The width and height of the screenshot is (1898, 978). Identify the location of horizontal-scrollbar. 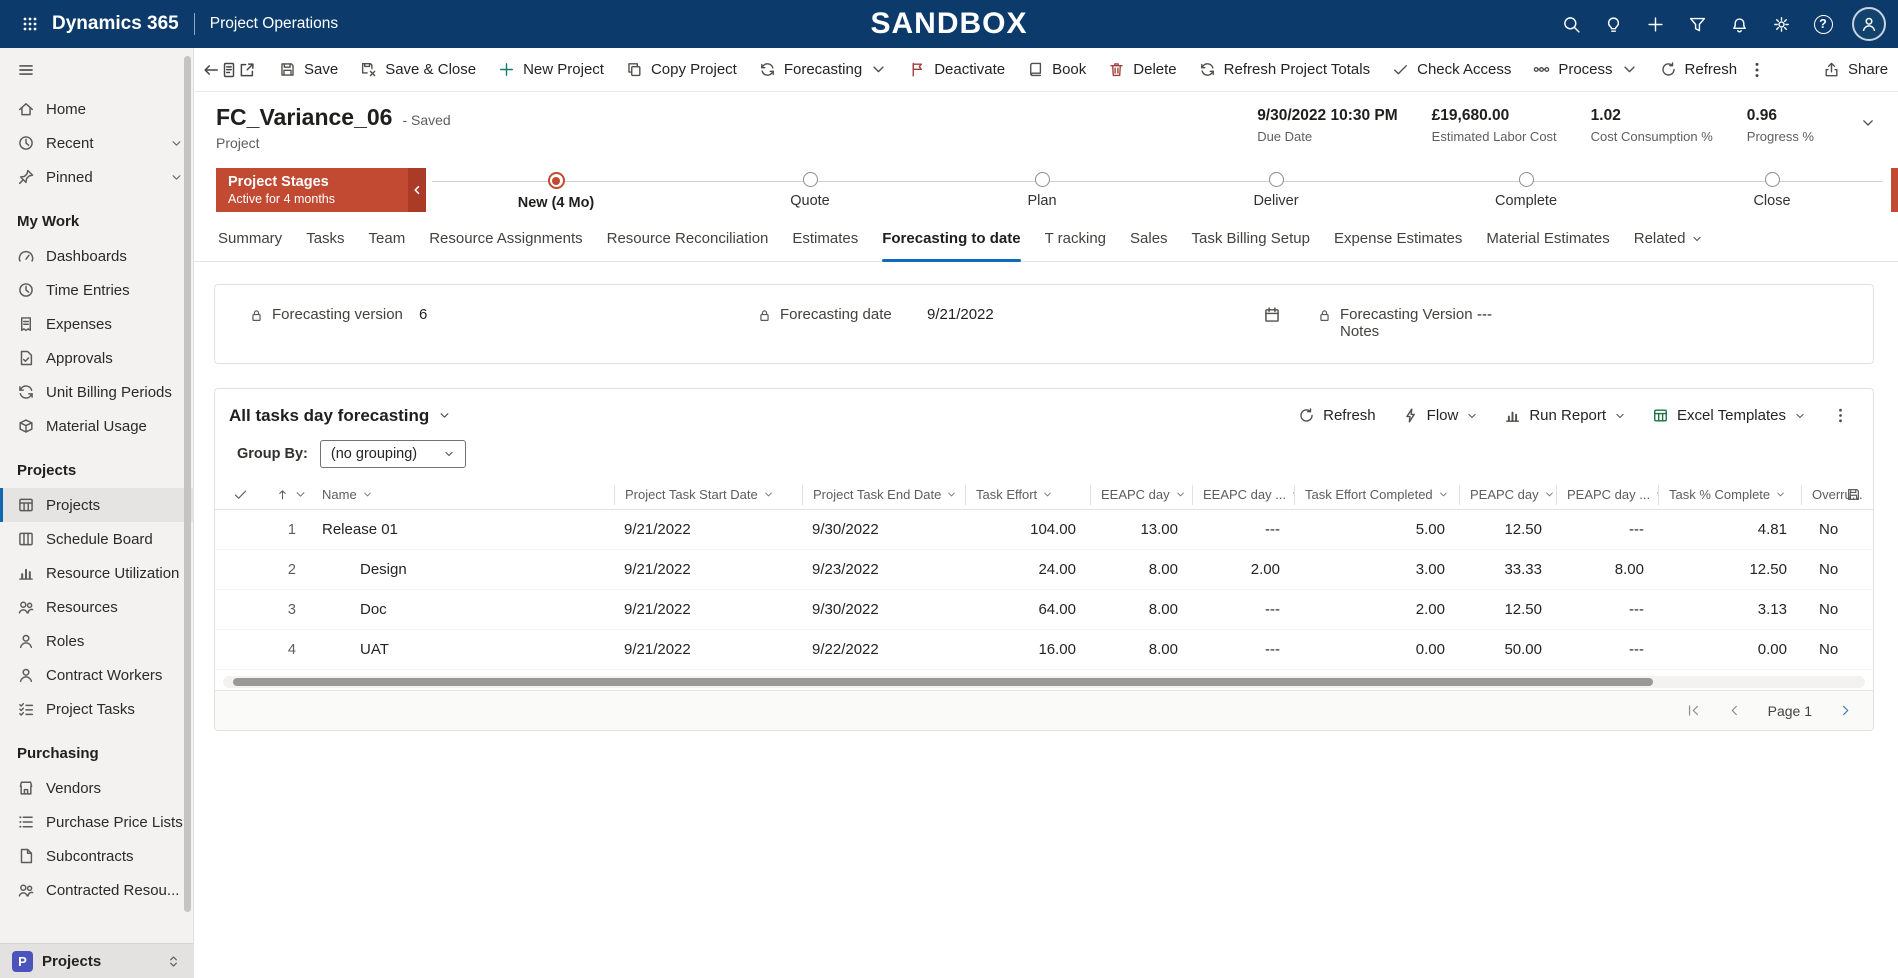
(1044, 682).